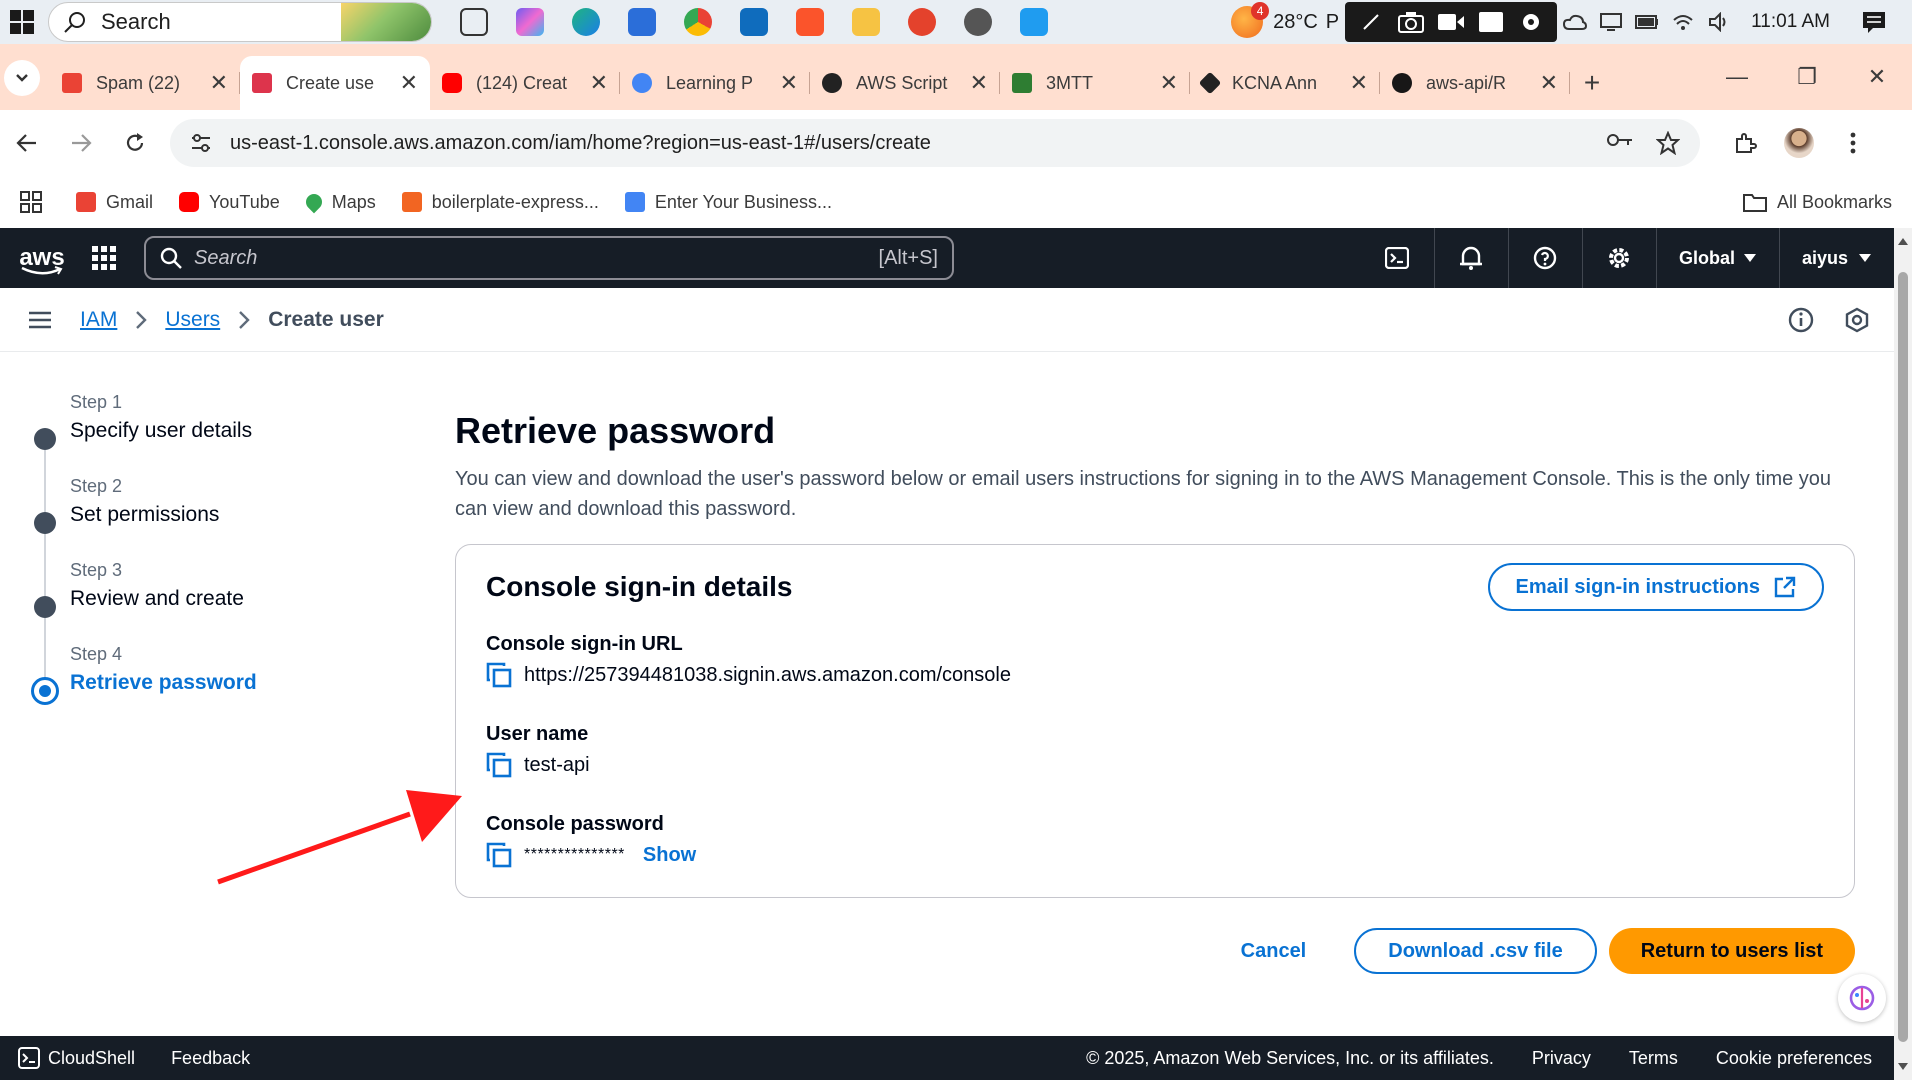 This screenshot has width=1912, height=1080. What do you see at coordinates (1877, 77) in the screenshot?
I see `close-window-icon: ✕` at bounding box center [1877, 77].